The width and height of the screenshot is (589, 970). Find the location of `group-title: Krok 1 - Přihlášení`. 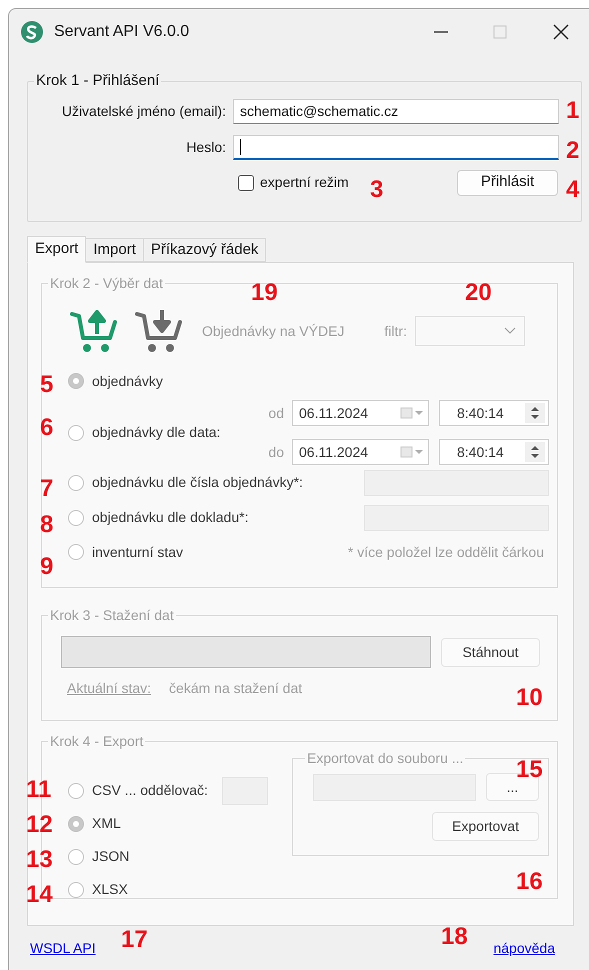

group-title: Krok 1 - Přihlášení is located at coordinates (97, 81).